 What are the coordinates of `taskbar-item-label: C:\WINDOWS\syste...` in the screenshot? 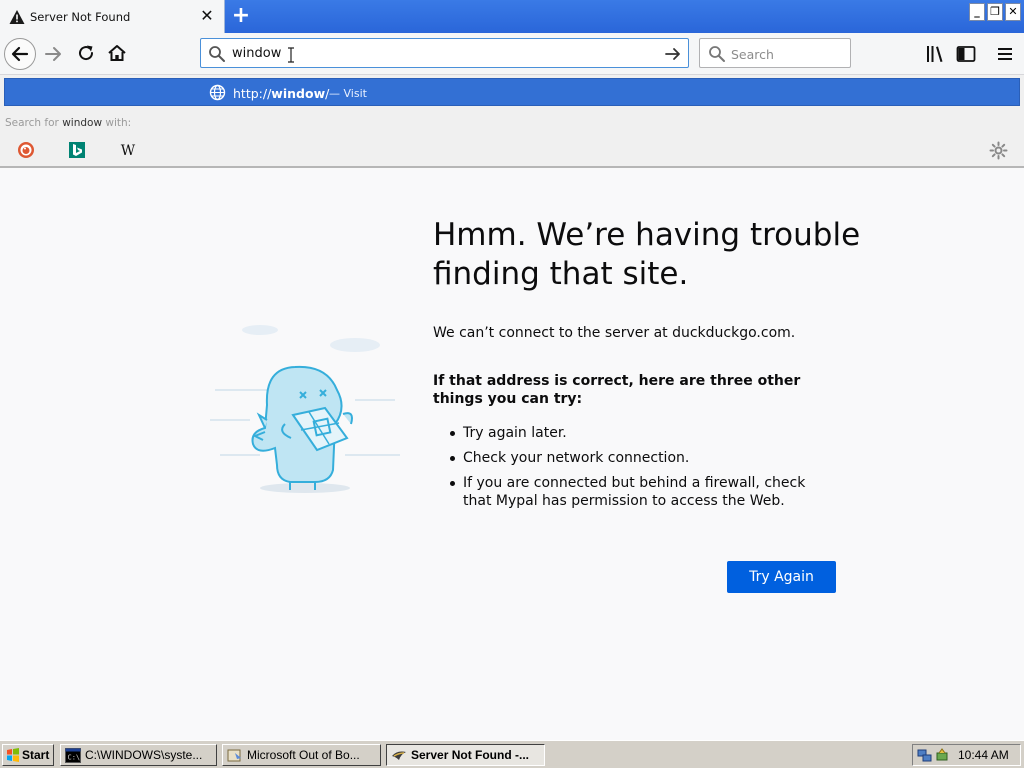 It's located at (144, 755).